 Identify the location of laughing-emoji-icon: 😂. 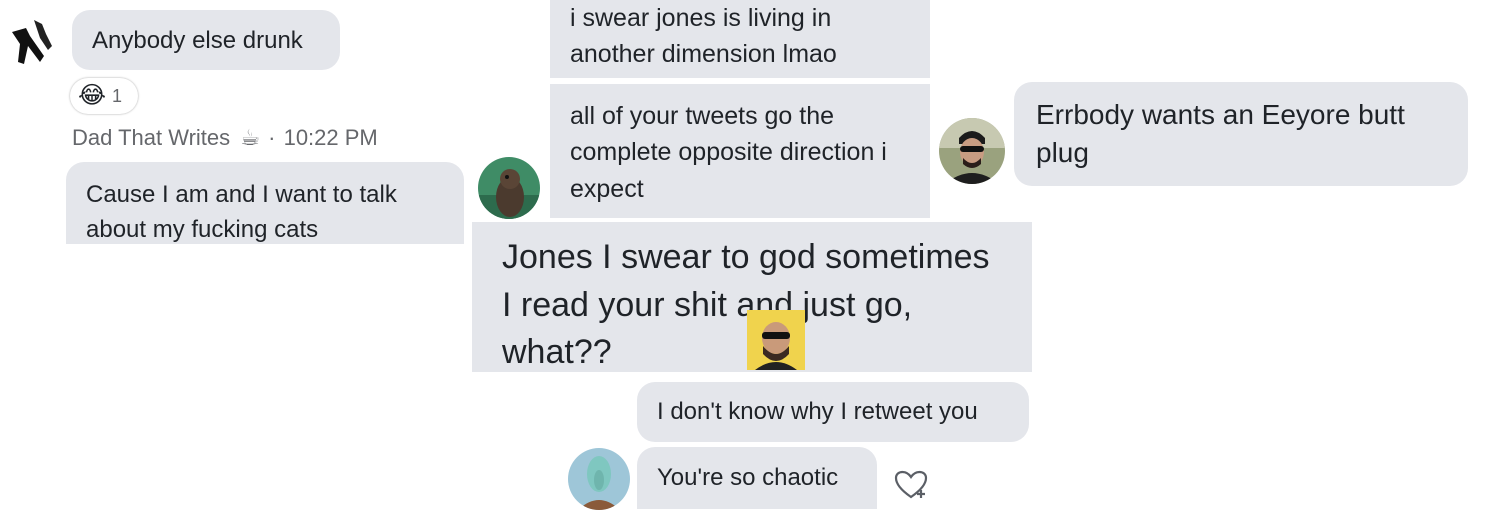
(92, 95).